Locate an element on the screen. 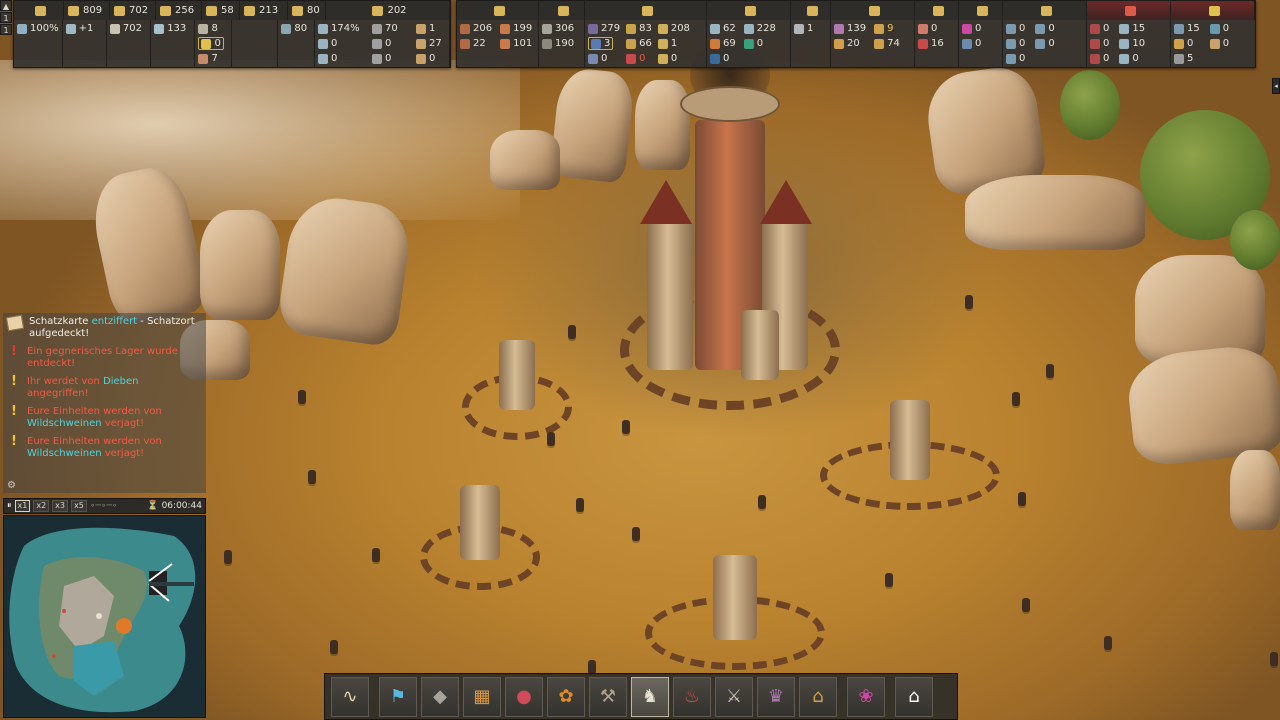 The width and height of the screenshot is (1280, 720). header-military is located at coordinates (1129, 10).